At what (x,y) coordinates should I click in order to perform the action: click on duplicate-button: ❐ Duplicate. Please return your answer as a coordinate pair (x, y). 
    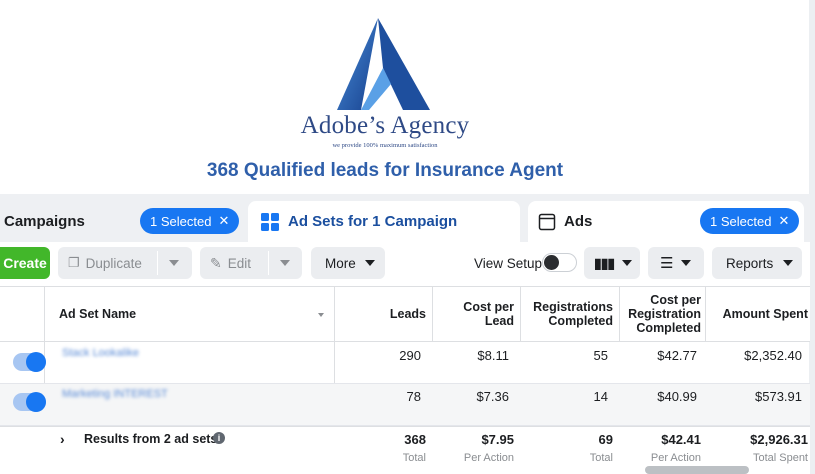
    Looking at the image, I should click on (125, 263).